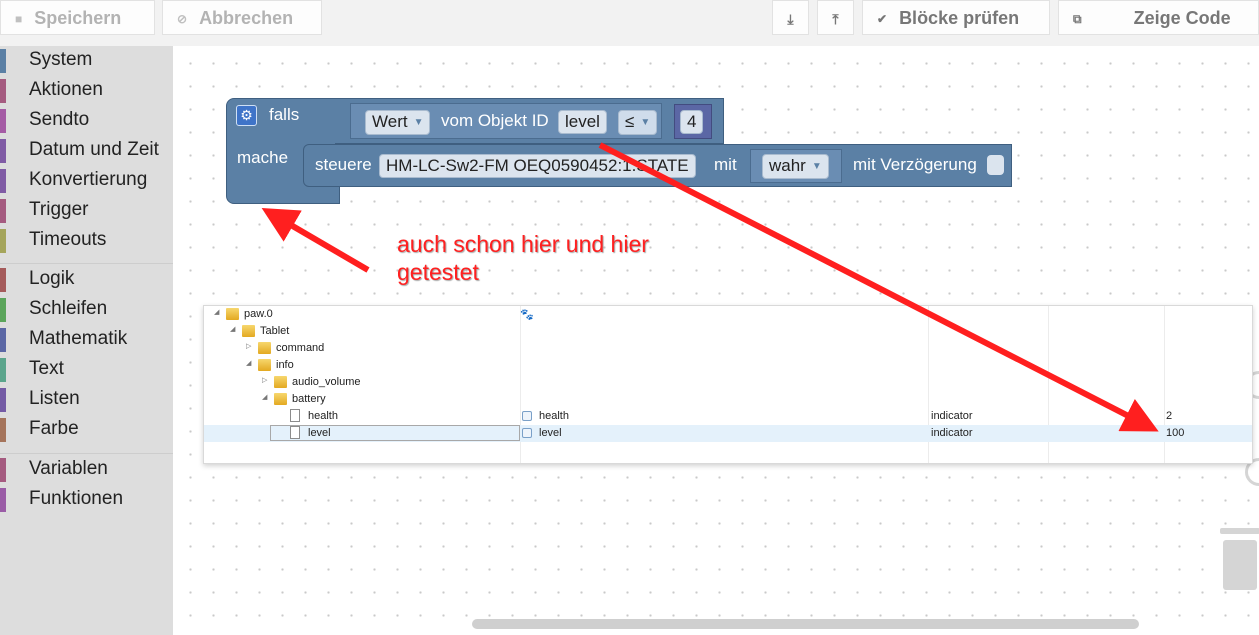  Describe the element at coordinates (86, 399) in the screenshot. I see `category-listen: Listen` at that location.